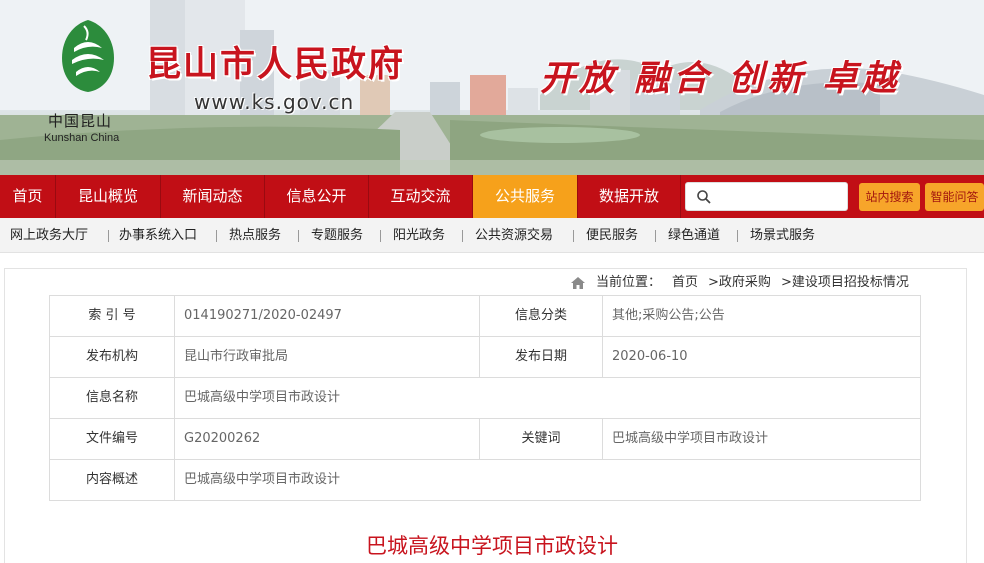  I want to click on docno-value: G20200262, so click(222, 438).